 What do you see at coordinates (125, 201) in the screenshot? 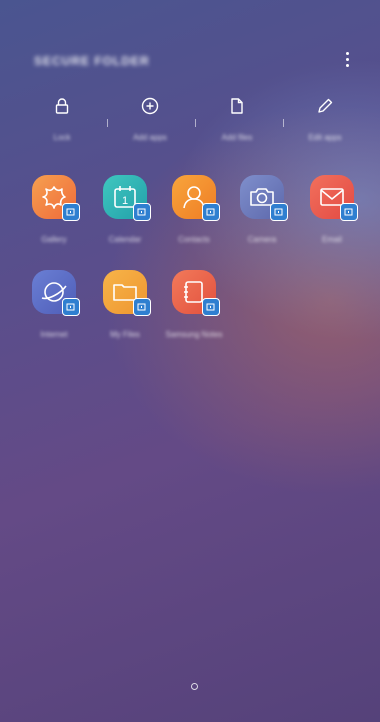
I see `svg-text: 1` at bounding box center [125, 201].